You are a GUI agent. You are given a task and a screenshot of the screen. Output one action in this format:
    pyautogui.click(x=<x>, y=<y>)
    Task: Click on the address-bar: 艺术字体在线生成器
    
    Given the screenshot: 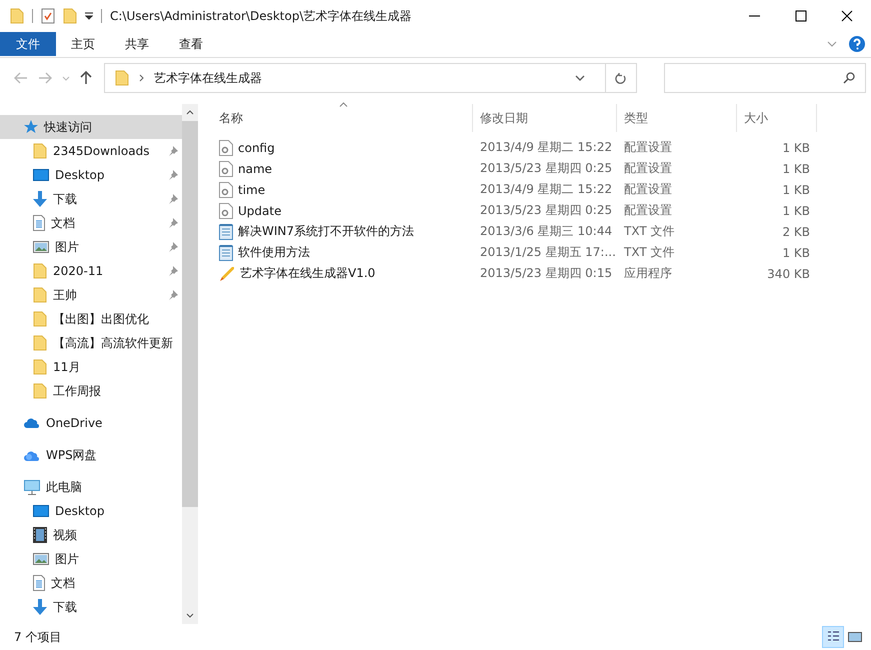 What is the action you would take?
    pyautogui.click(x=370, y=78)
    